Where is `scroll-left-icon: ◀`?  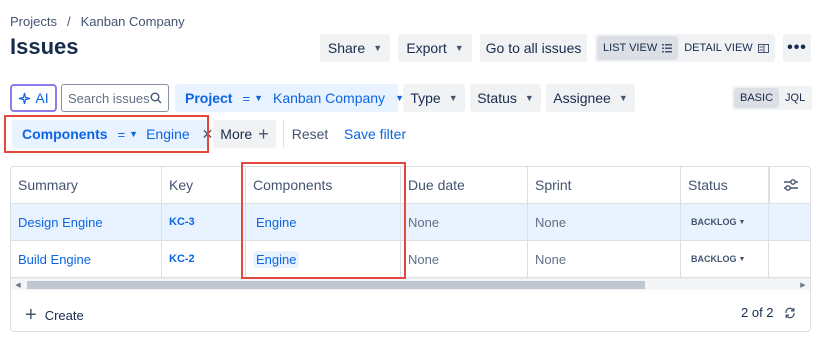 scroll-left-icon: ◀ is located at coordinates (18, 285).